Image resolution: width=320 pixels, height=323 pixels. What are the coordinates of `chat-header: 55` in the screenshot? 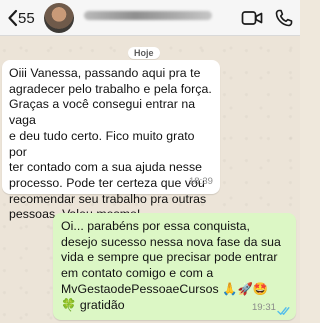 It's located at (150, 18).